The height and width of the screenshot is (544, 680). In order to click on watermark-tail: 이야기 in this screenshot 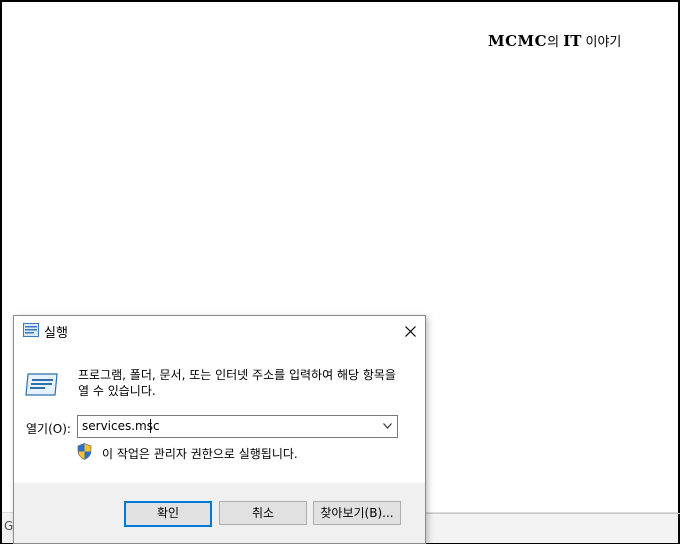, I will do `click(601, 42)`.